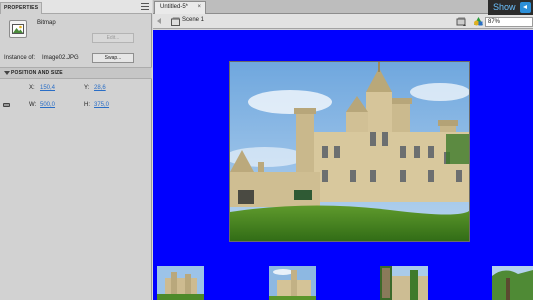 The image size is (533, 300). Describe the element at coordinates (6, 105) in the screenshot. I see `lock-icon` at that location.